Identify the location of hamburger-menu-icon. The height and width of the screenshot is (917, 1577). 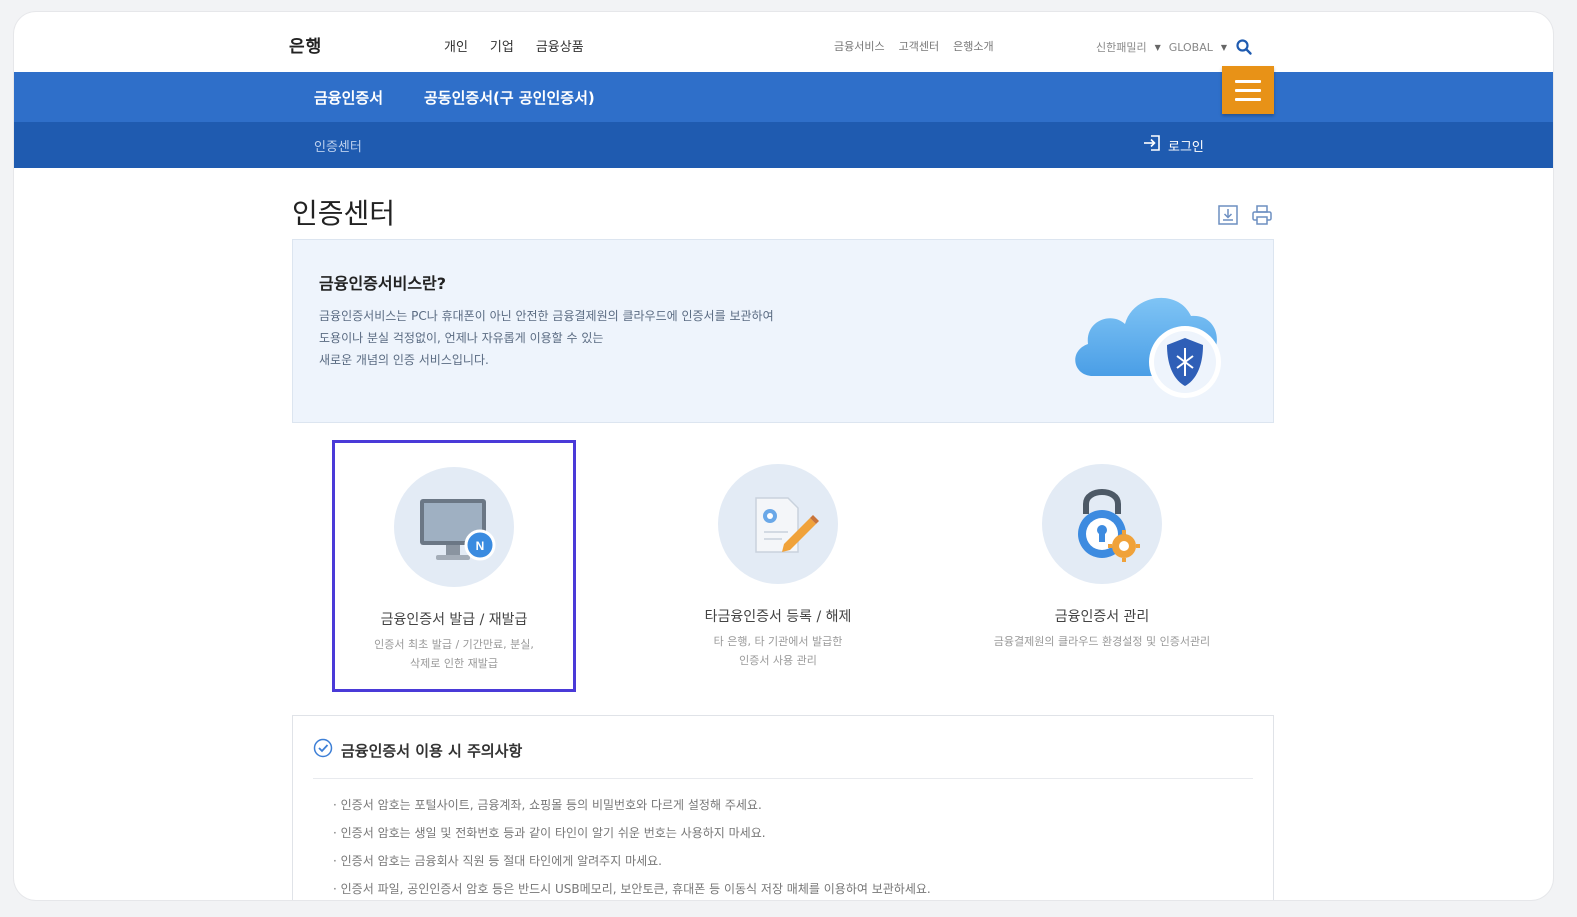
(1248, 90).